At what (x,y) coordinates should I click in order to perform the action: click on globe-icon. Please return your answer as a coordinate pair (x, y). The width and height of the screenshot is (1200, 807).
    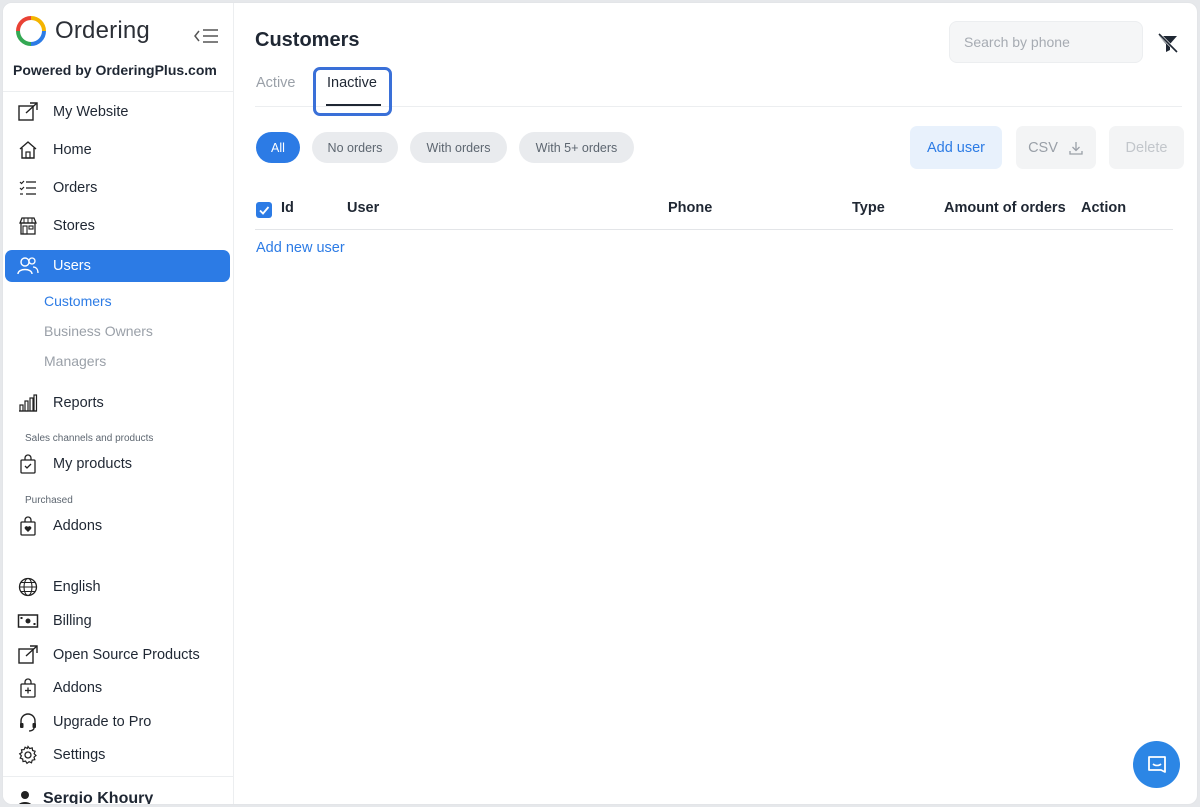
    Looking at the image, I should click on (28, 587).